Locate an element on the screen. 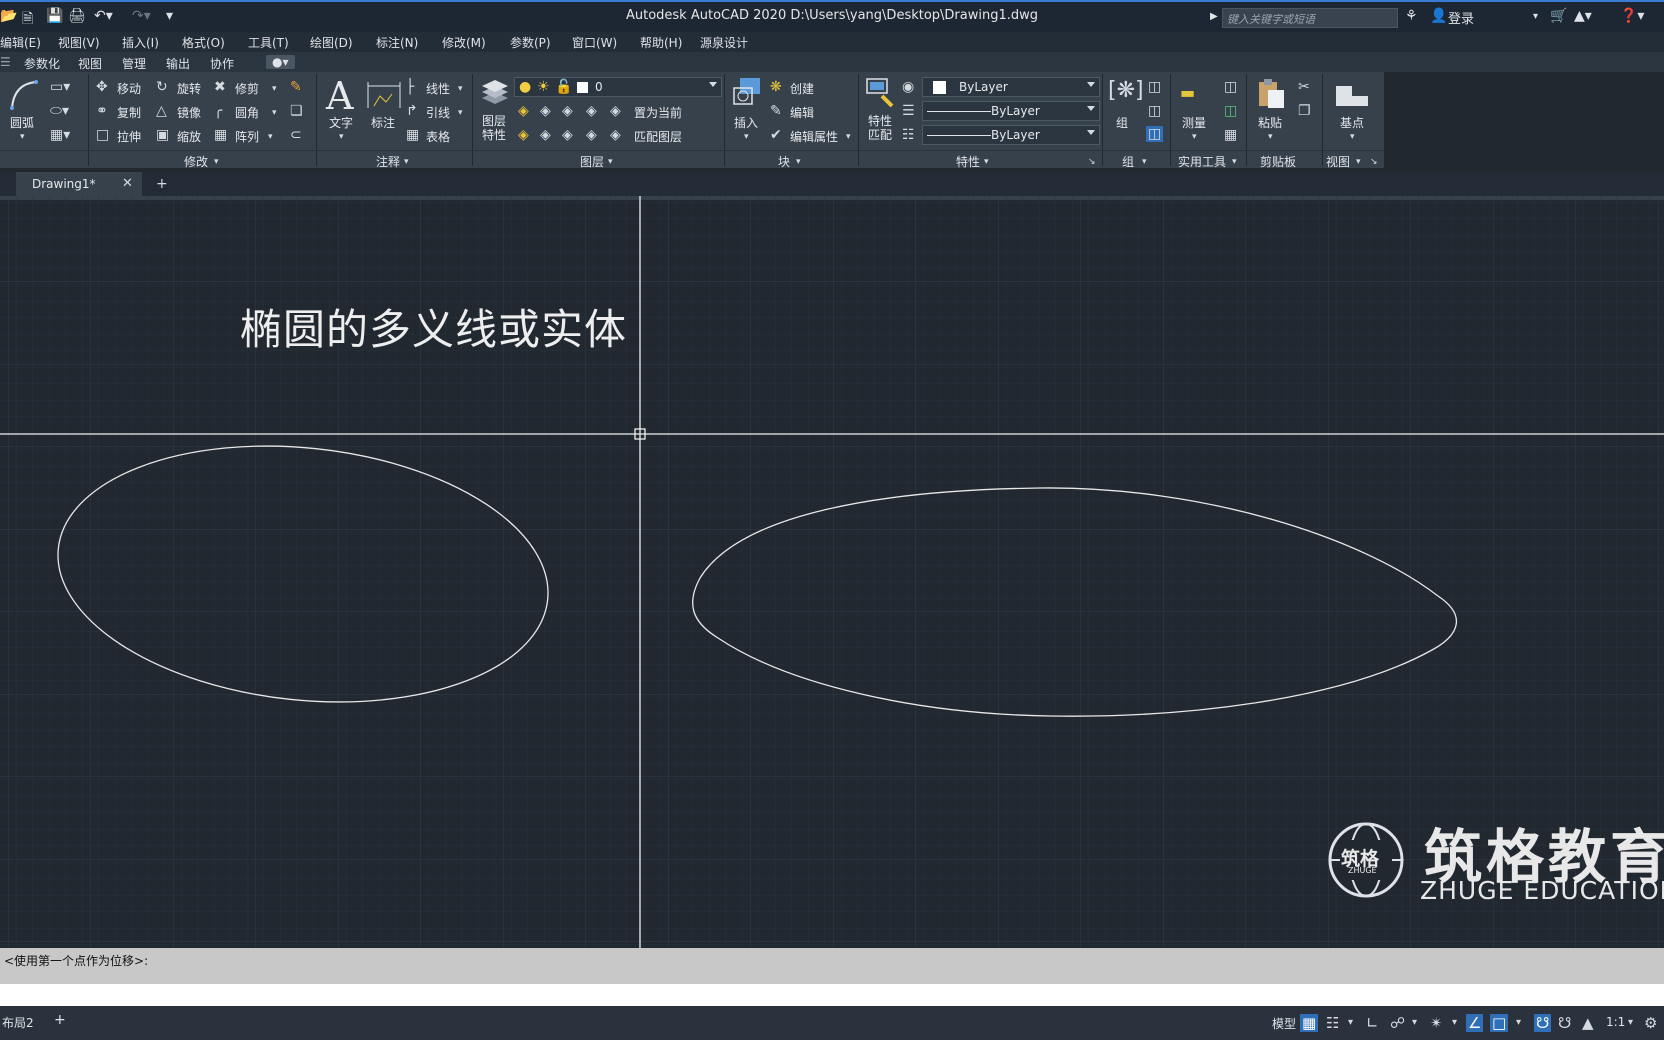 The image size is (1664, 1040). explode-icon: ❏ is located at coordinates (296, 111).